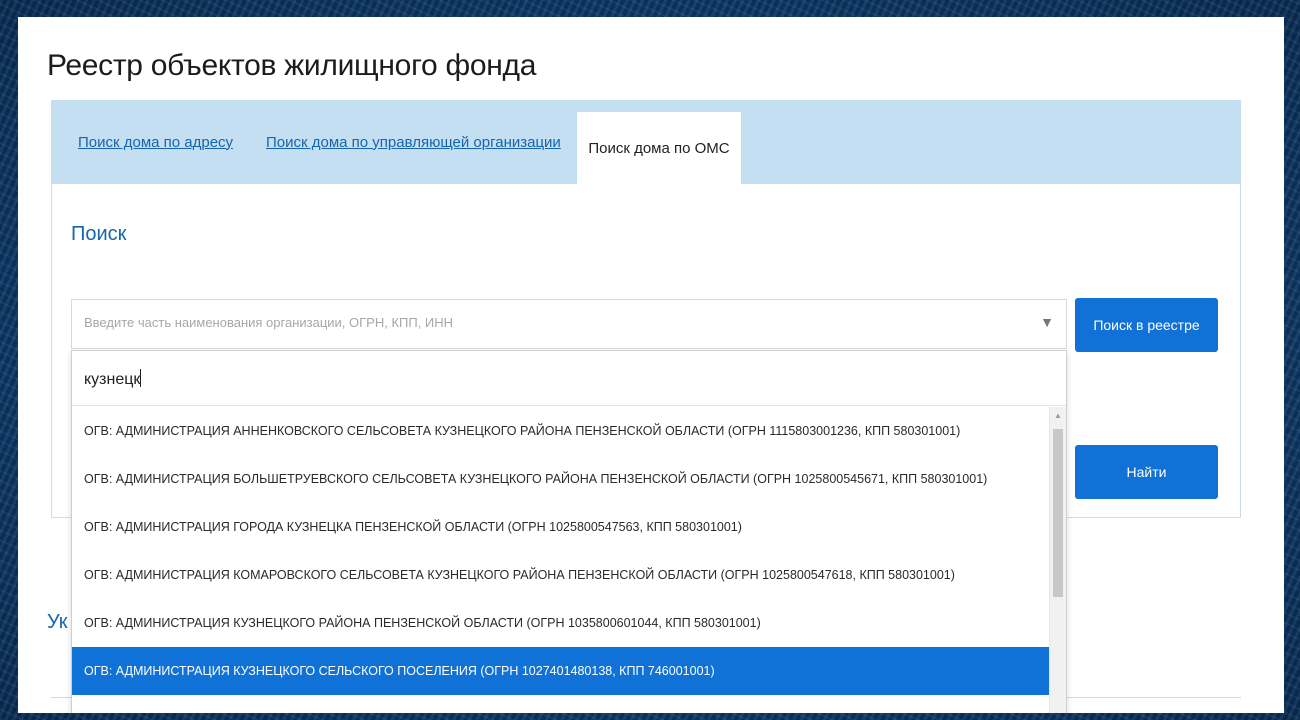 This screenshot has width=1300, height=720. I want to click on search-heading: Поиск, so click(99, 234).